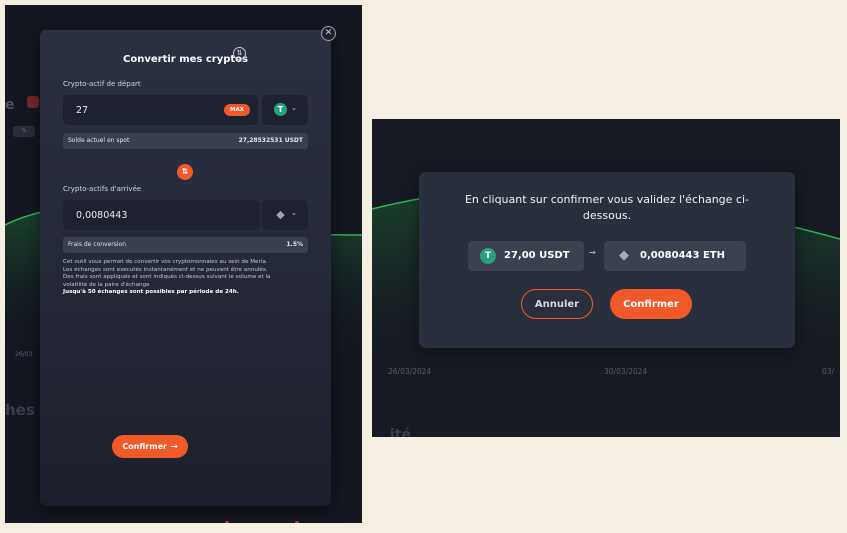  I want to click on background-date-tick: 26/03, so click(24, 354).